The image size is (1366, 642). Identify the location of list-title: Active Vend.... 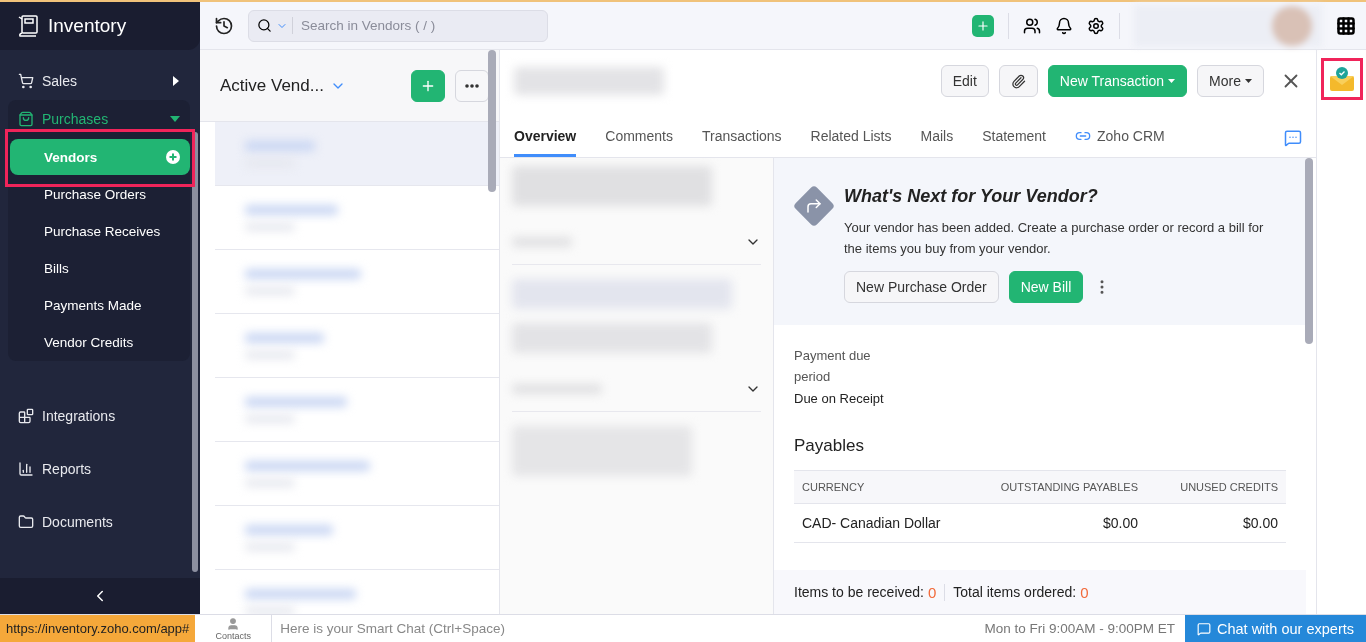
(272, 85).